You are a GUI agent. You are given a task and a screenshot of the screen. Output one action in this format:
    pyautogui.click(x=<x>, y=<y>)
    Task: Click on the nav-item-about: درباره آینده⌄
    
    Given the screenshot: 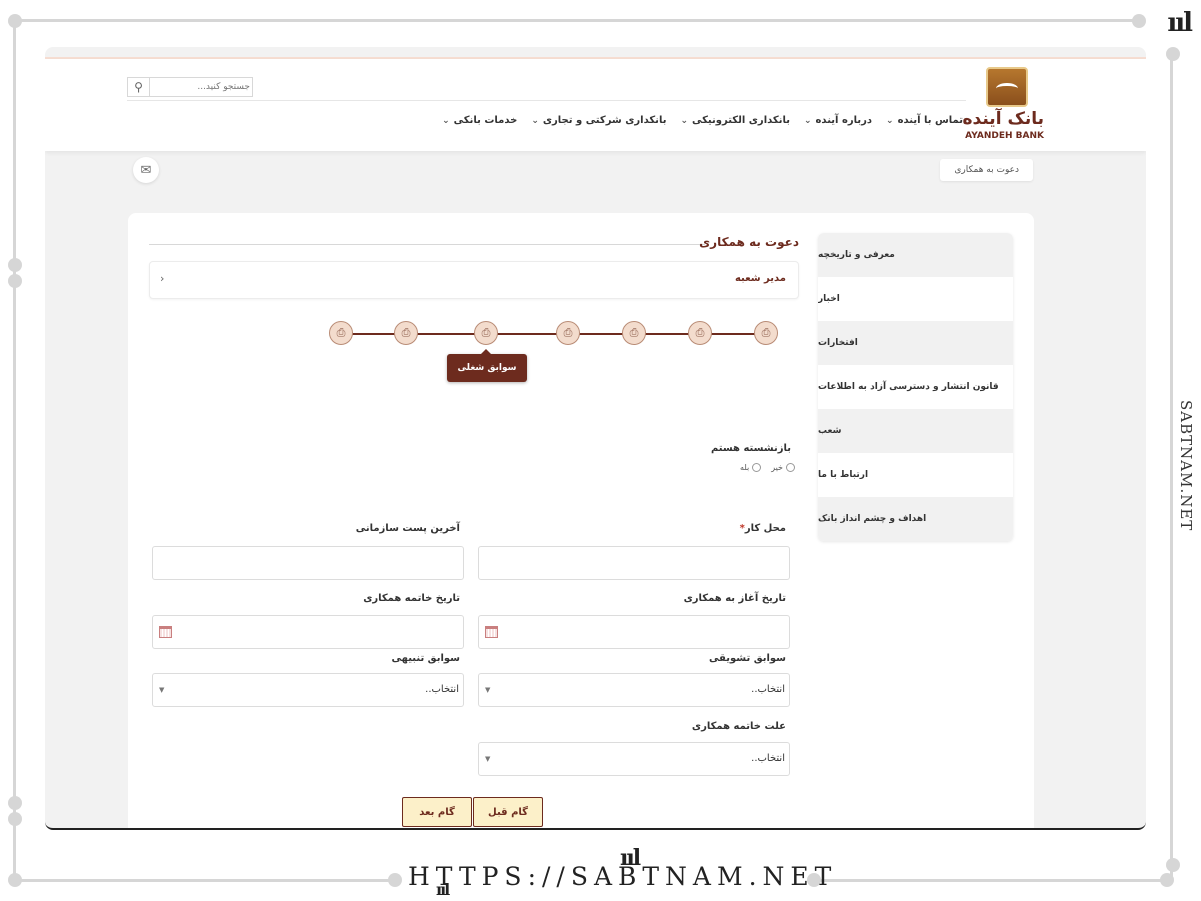 What is the action you would take?
    pyautogui.click(x=838, y=120)
    